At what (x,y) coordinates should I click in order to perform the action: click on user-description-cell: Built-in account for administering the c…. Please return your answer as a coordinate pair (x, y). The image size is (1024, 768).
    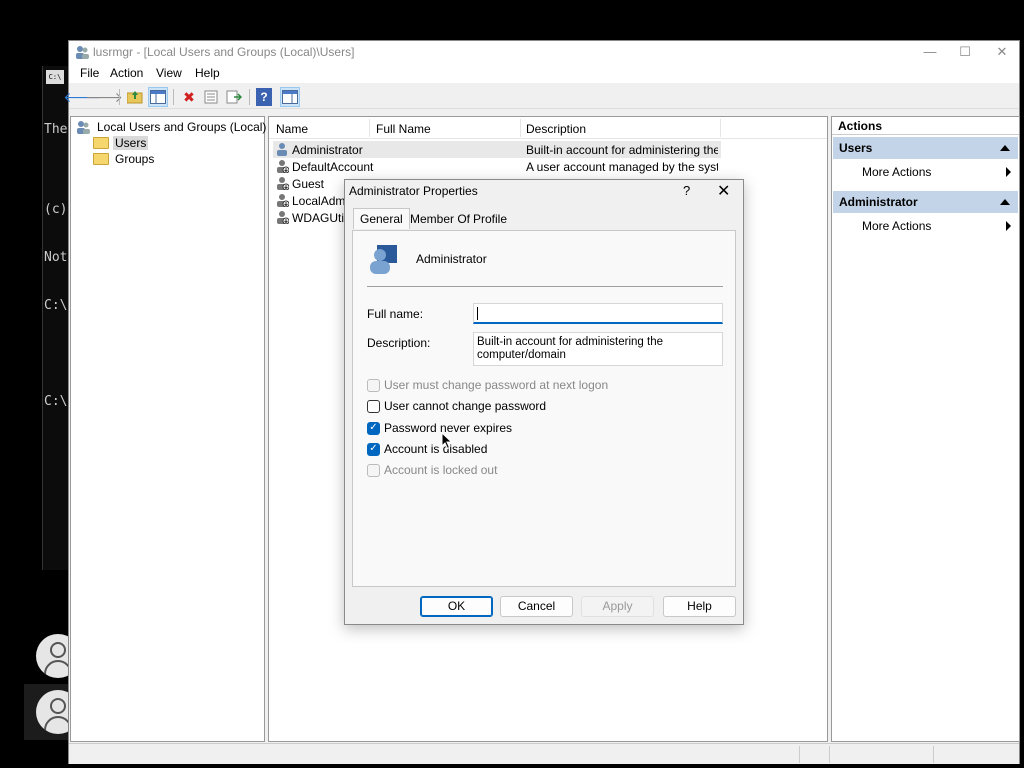
    Looking at the image, I should click on (622, 150).